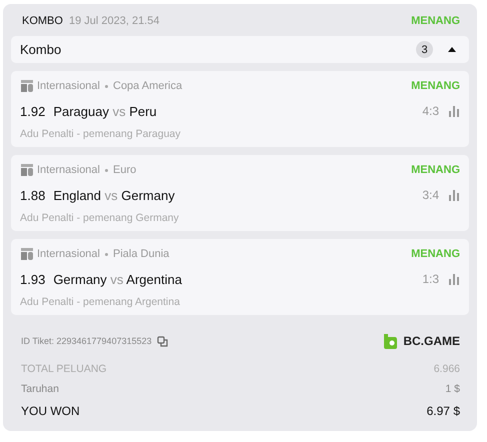 Image resolution: width=487 pixels, height=442 pixels. What do you see at coordinates (41, 49) in the screenshot?
I see `combo-title: Kombo` at bounding box center [41, 49].